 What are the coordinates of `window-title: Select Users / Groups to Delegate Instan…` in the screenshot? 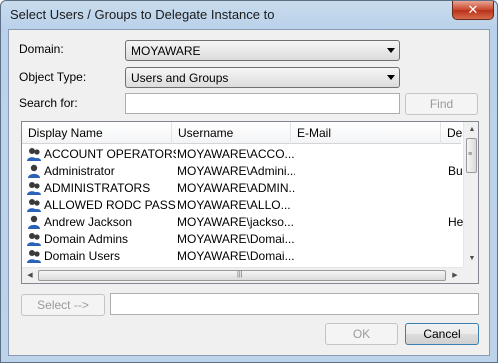 It's located at (142, 14).